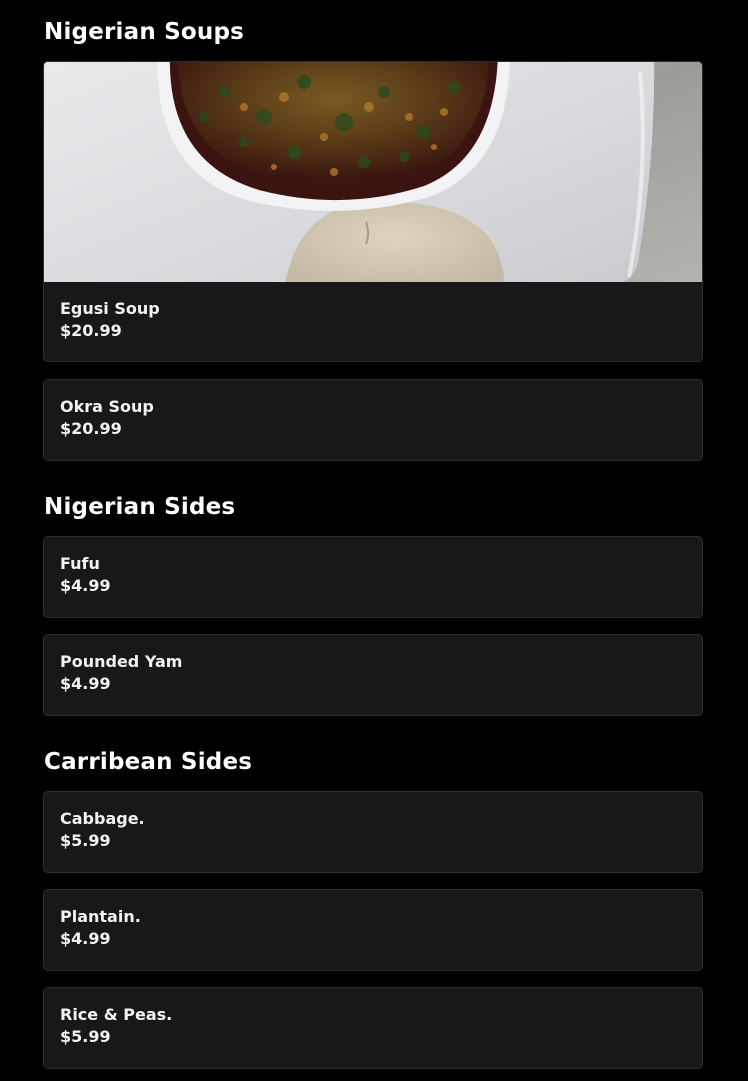  Describe the element at coordinates (373, 420) in the screenshot. I see `menu-item-okra-soup: Okra Soup $20.99` at that location.